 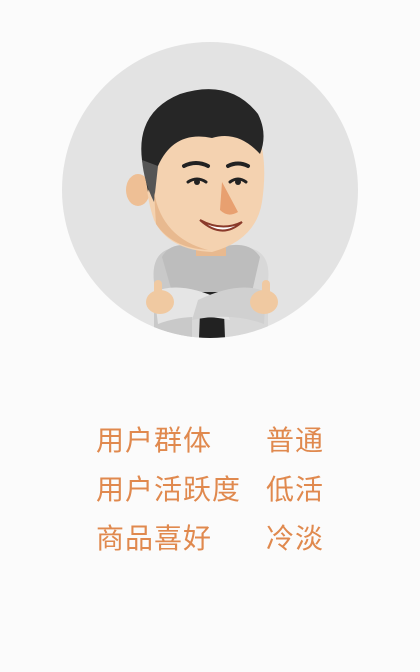 What do you see at coordinates (154, 538) in the screenshot?
I see `tag-label: 商品喜好` at bounding box center [154, 538].